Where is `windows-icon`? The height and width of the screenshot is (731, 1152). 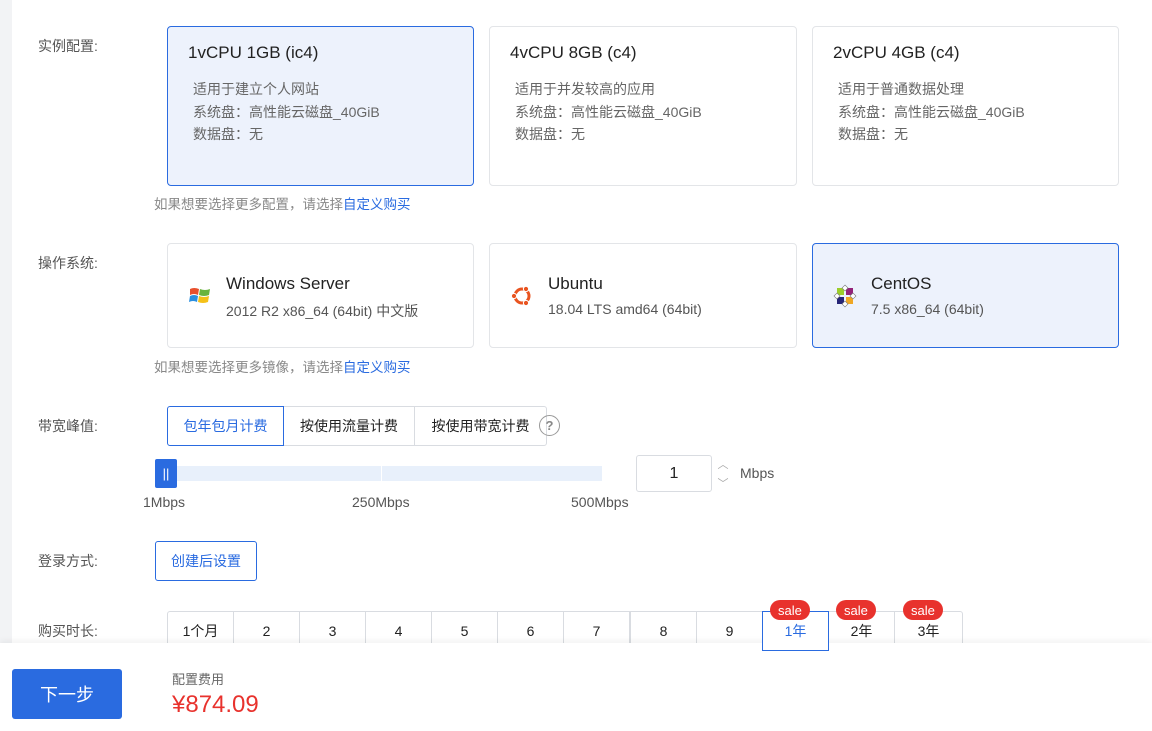 windows-icon is located at coordinates (199, 295).